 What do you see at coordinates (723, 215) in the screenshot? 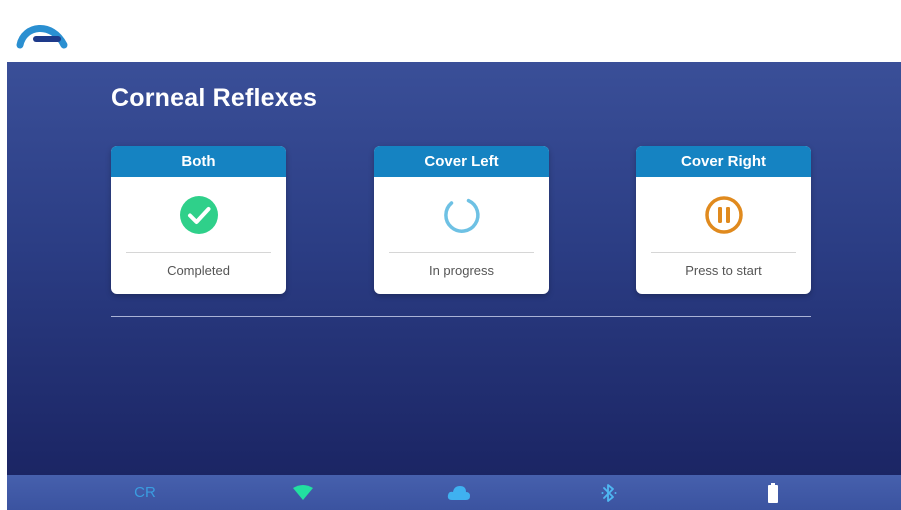
I see `pause-circle-icon` at bounding box center [723, 215].